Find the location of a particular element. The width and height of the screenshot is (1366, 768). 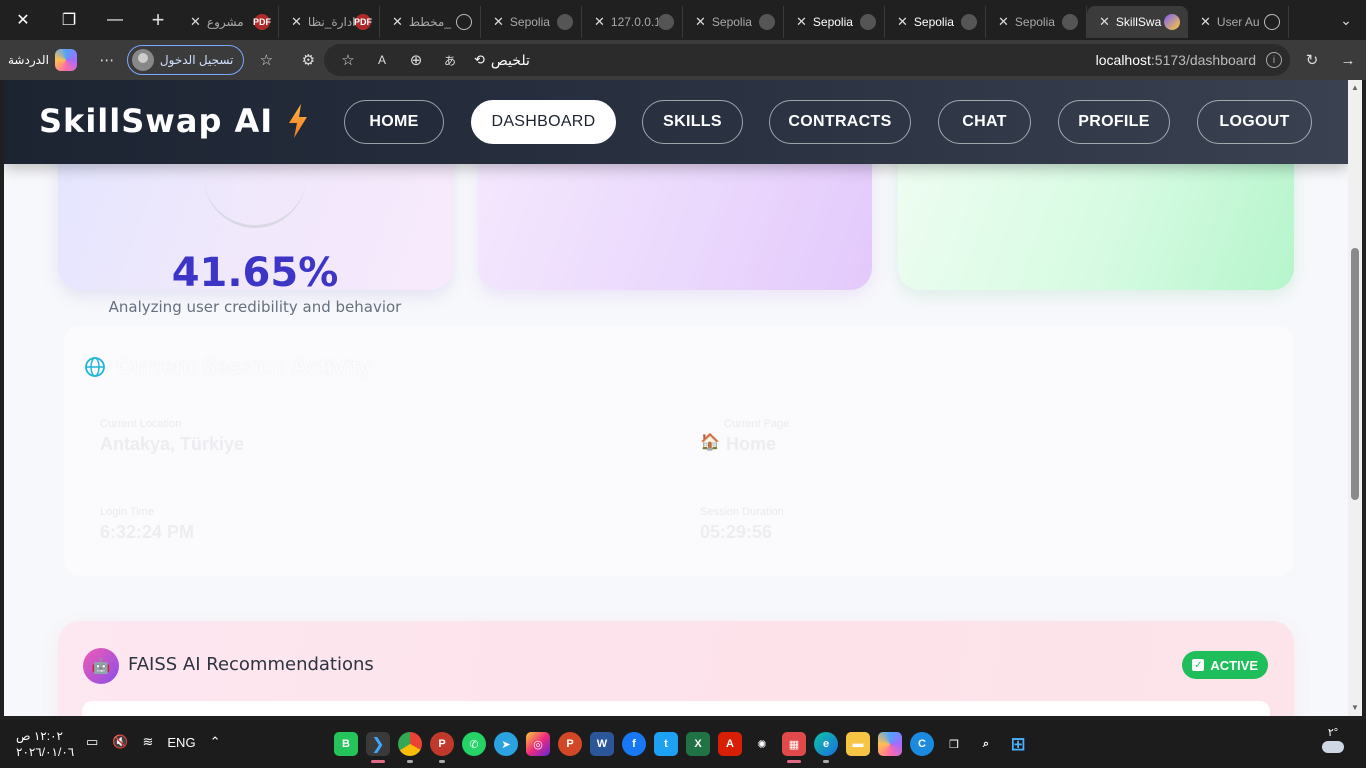

tab-actions-chevron-icon: ⌄ is located at coordinates (1346, 20).